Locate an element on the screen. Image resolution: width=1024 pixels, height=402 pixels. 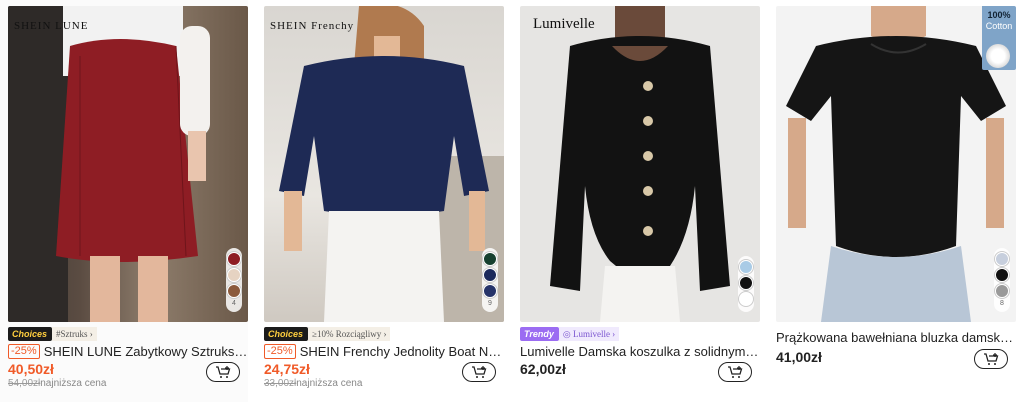
product-tag: Trendy ◎ Lumivelle › is located at coordinates (570, 334).